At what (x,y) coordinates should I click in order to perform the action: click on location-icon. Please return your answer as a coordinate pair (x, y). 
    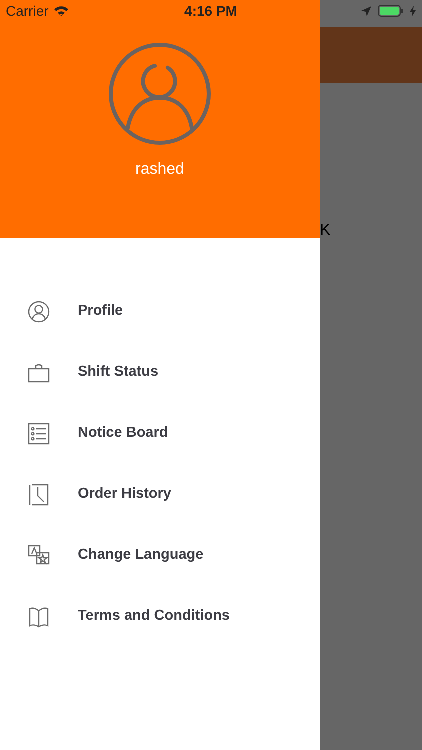
    Looking at the image, I should click on (366, 11).